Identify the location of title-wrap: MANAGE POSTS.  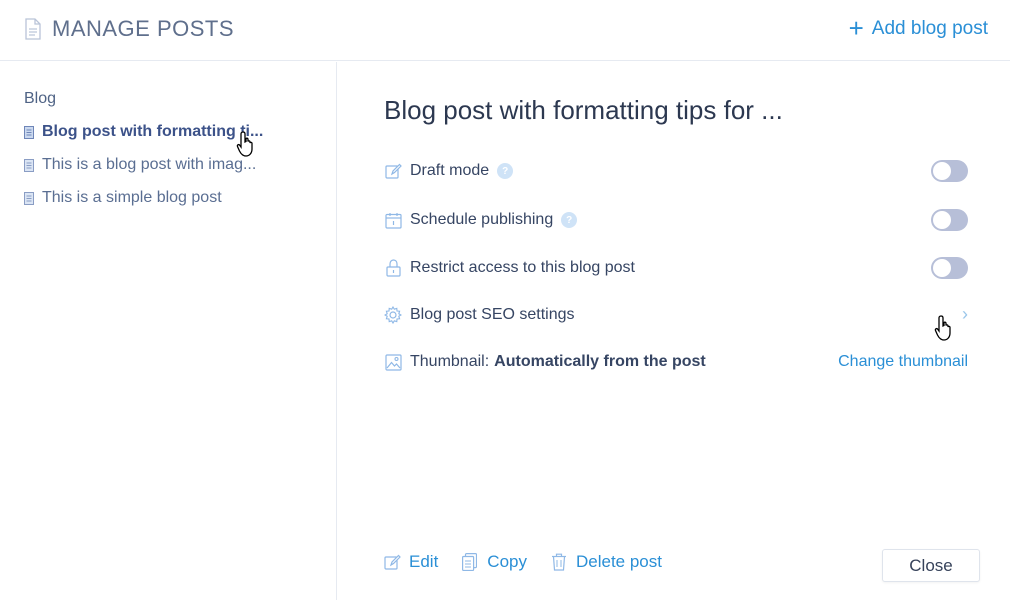
(129, 29).